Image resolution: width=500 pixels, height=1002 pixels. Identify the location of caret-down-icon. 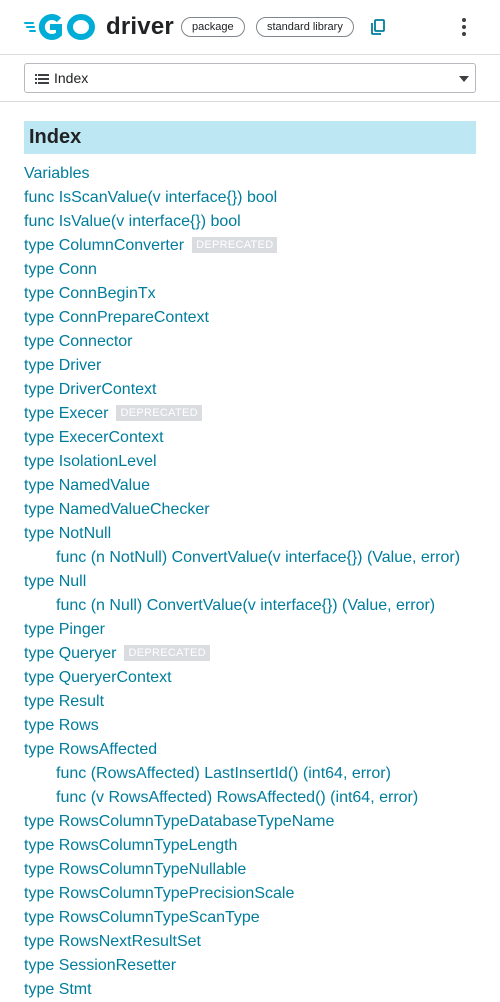
(464, 79).